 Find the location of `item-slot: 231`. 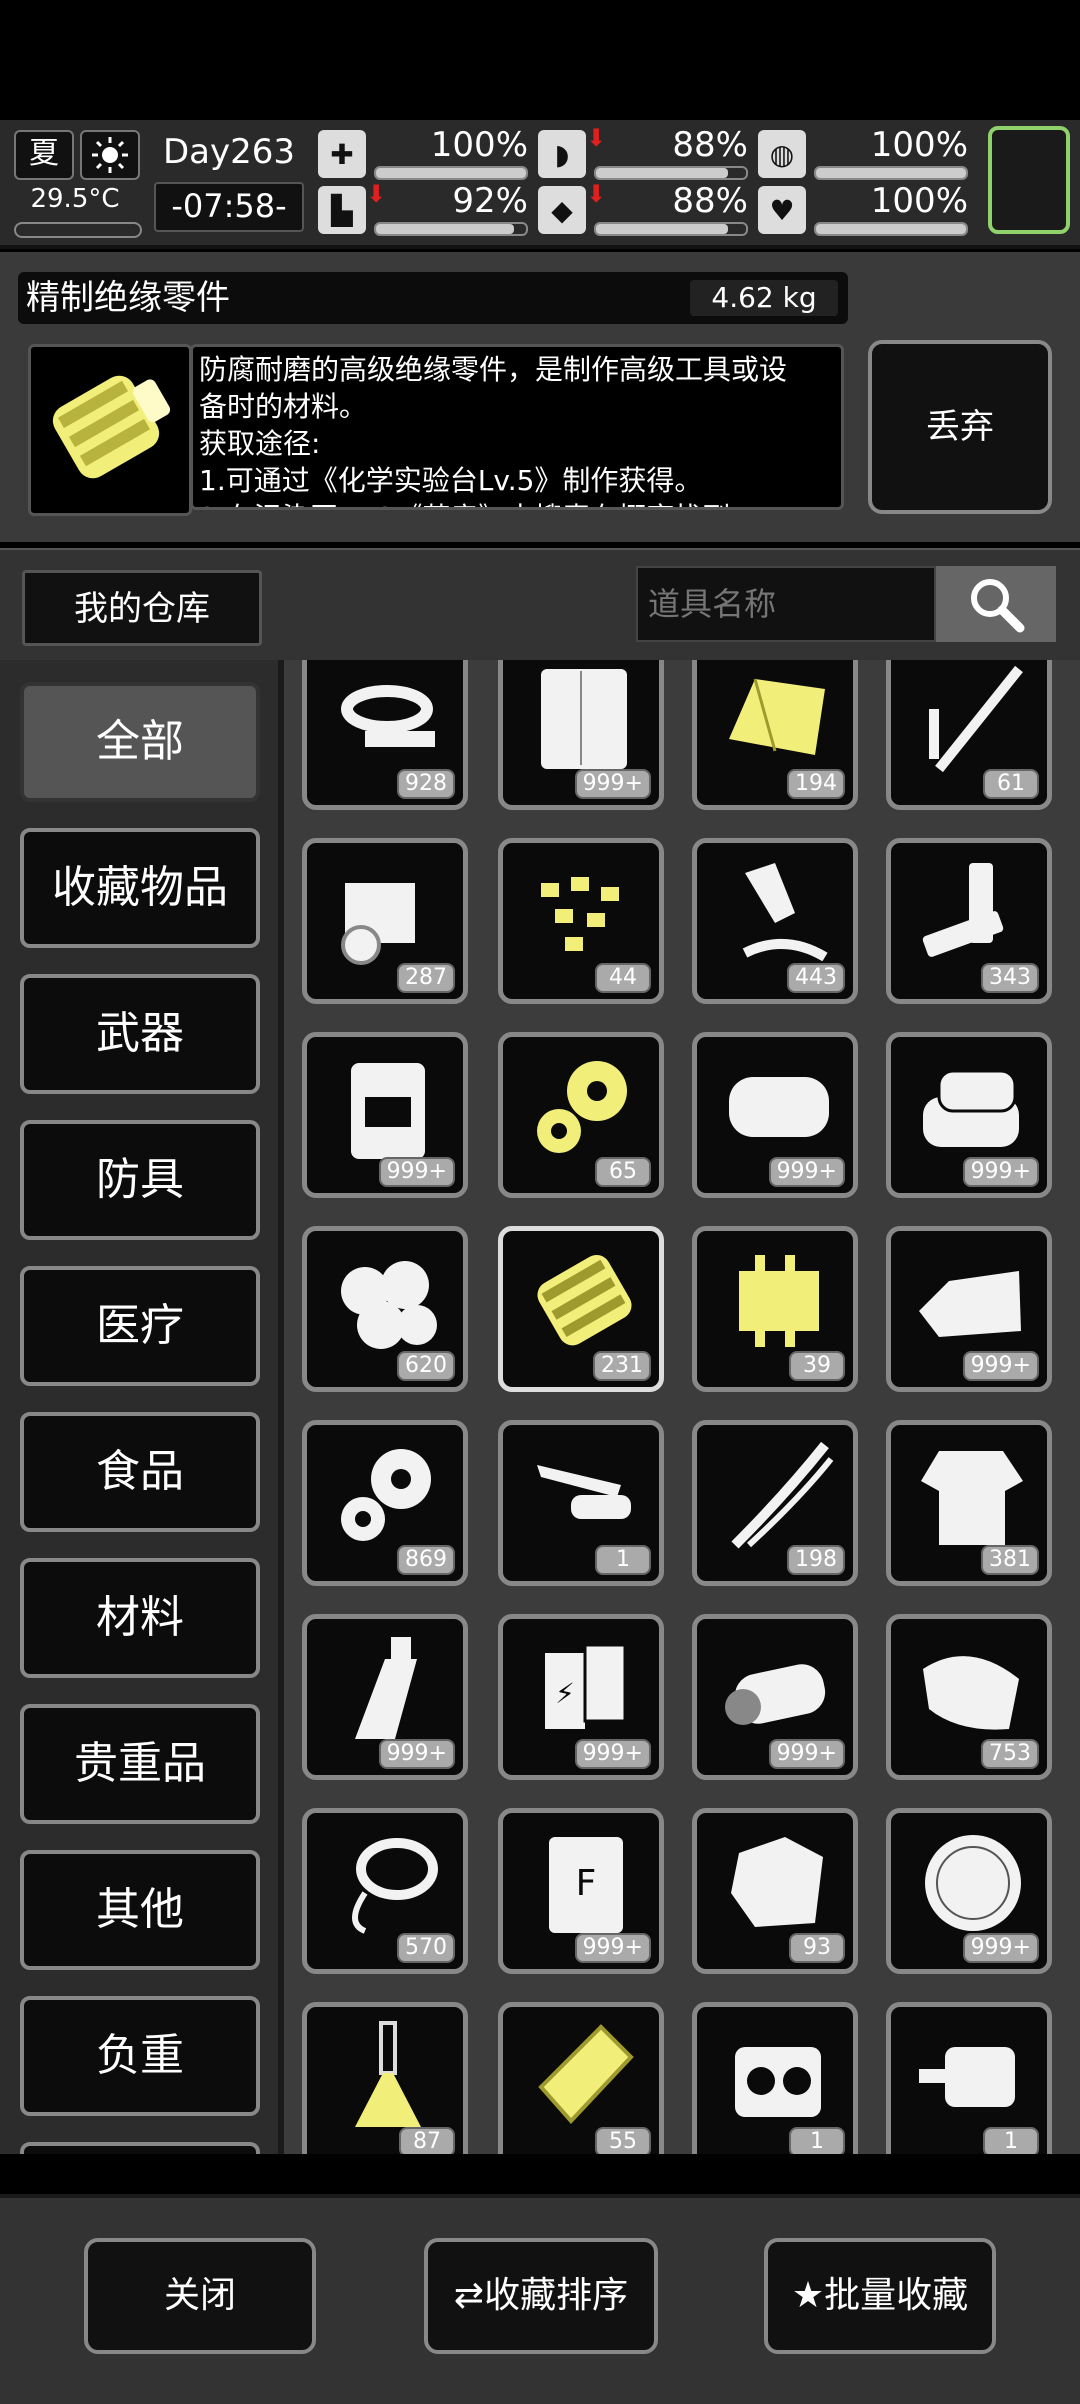

item-slot: 231 is located at coordinates (581, 1309).